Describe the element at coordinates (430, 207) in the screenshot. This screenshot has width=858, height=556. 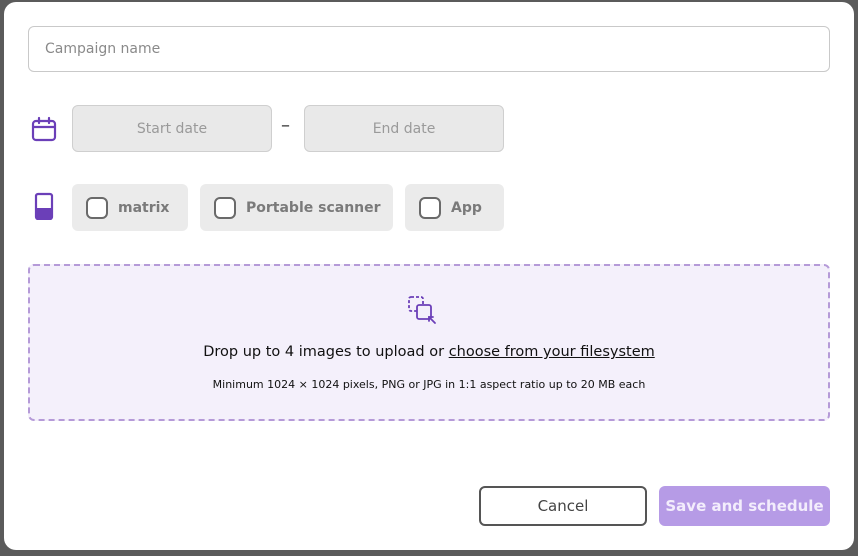
I see `app-checkbox` at that location.